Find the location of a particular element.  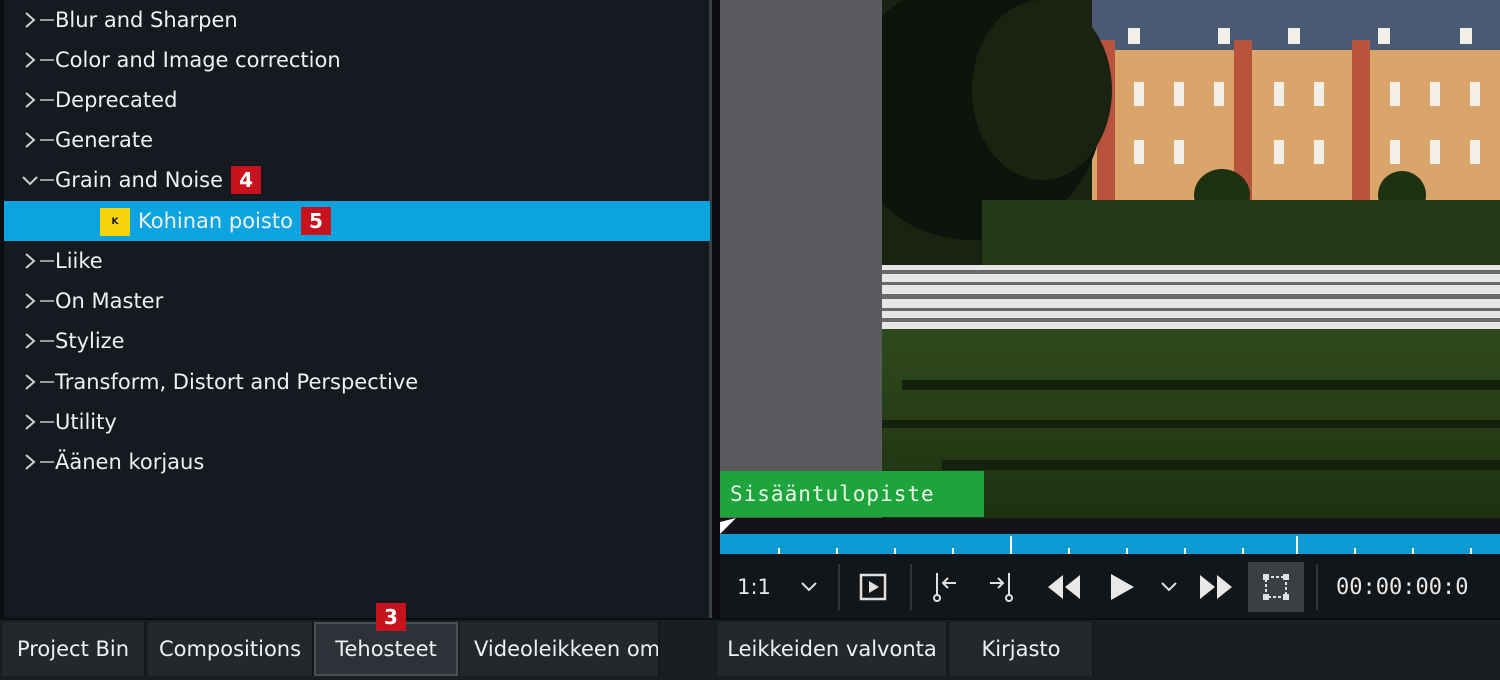

tree-category-generate: Generate is located at coordinates (357, 140).